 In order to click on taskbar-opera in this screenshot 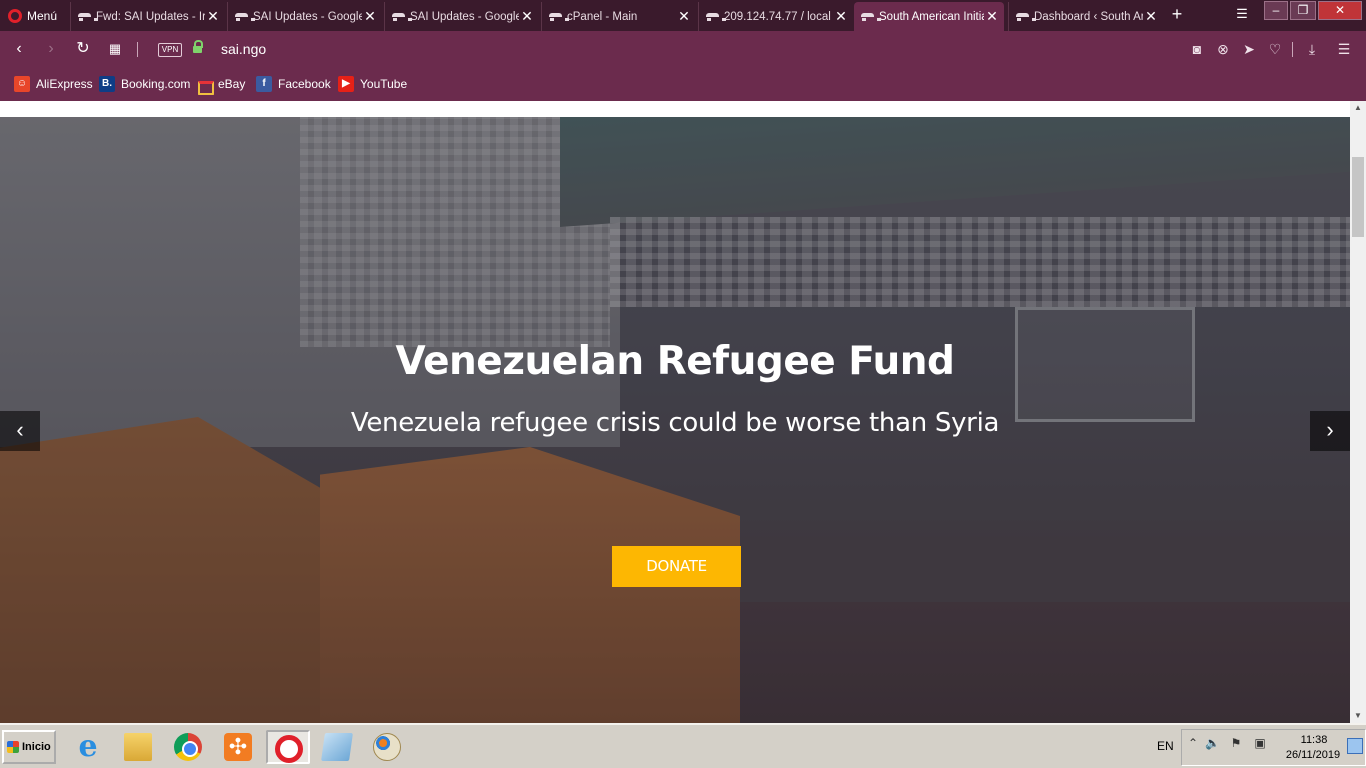, I will do `click(288, 747)`.